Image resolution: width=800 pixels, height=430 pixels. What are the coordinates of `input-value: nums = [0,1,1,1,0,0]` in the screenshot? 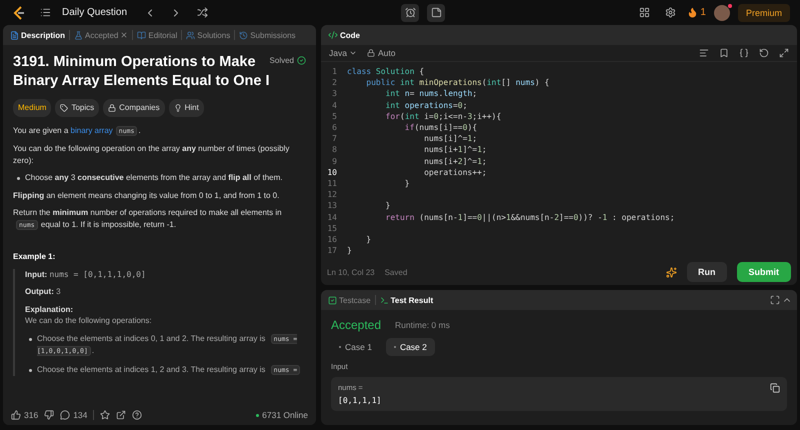 It's located at (97, 274).